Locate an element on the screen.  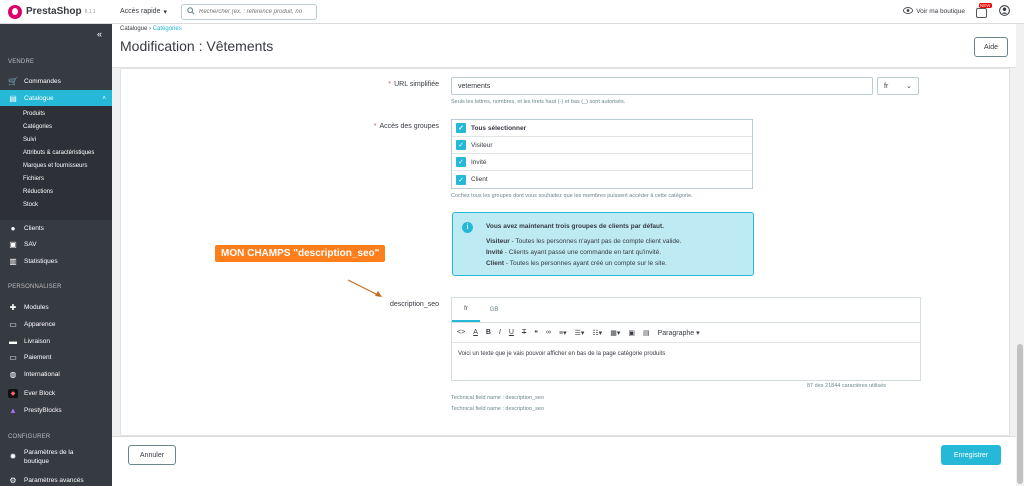
submenu-item-reductions: Réductions is located at coordinates (38, 192).